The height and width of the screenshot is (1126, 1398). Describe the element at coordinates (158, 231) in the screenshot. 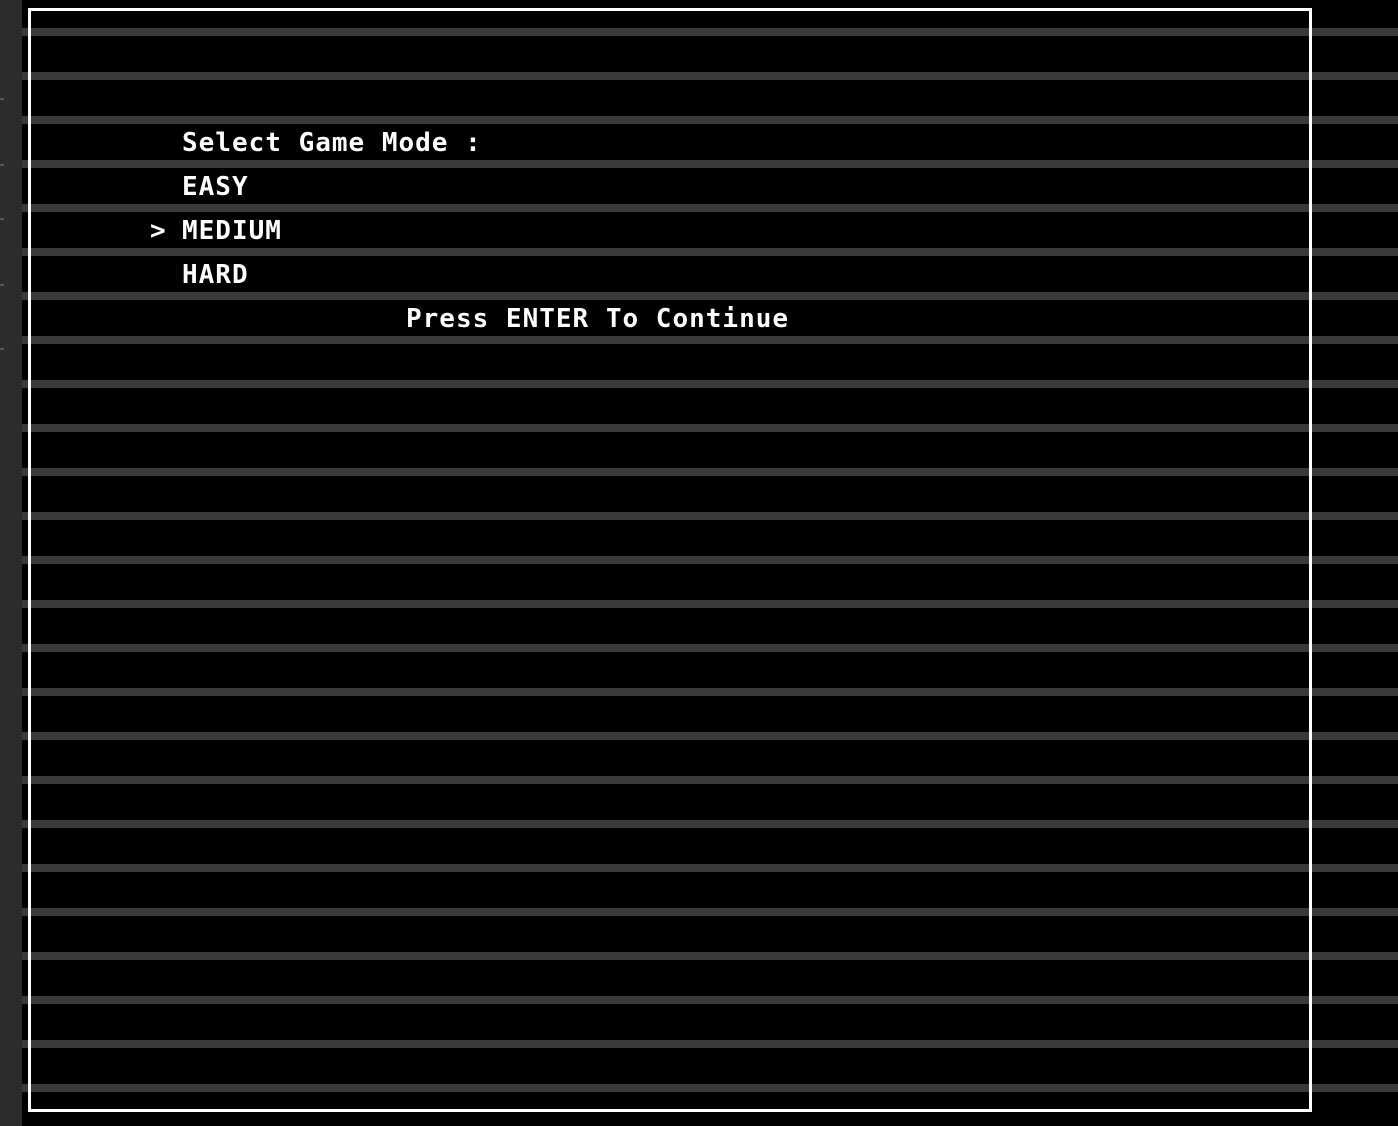

I see `selection-cursor: >` at that location.